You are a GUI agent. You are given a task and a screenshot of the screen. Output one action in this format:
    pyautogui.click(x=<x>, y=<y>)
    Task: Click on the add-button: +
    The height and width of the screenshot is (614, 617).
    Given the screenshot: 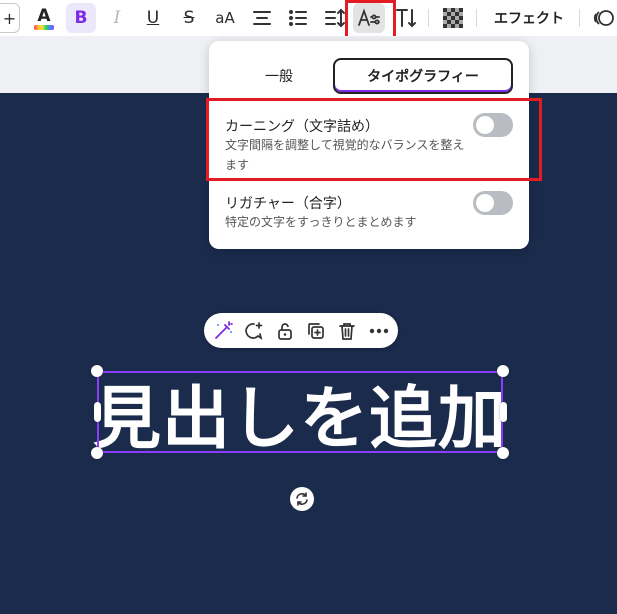 What is the action you would take?
    pyautogui.click(x=10, y=18)
    